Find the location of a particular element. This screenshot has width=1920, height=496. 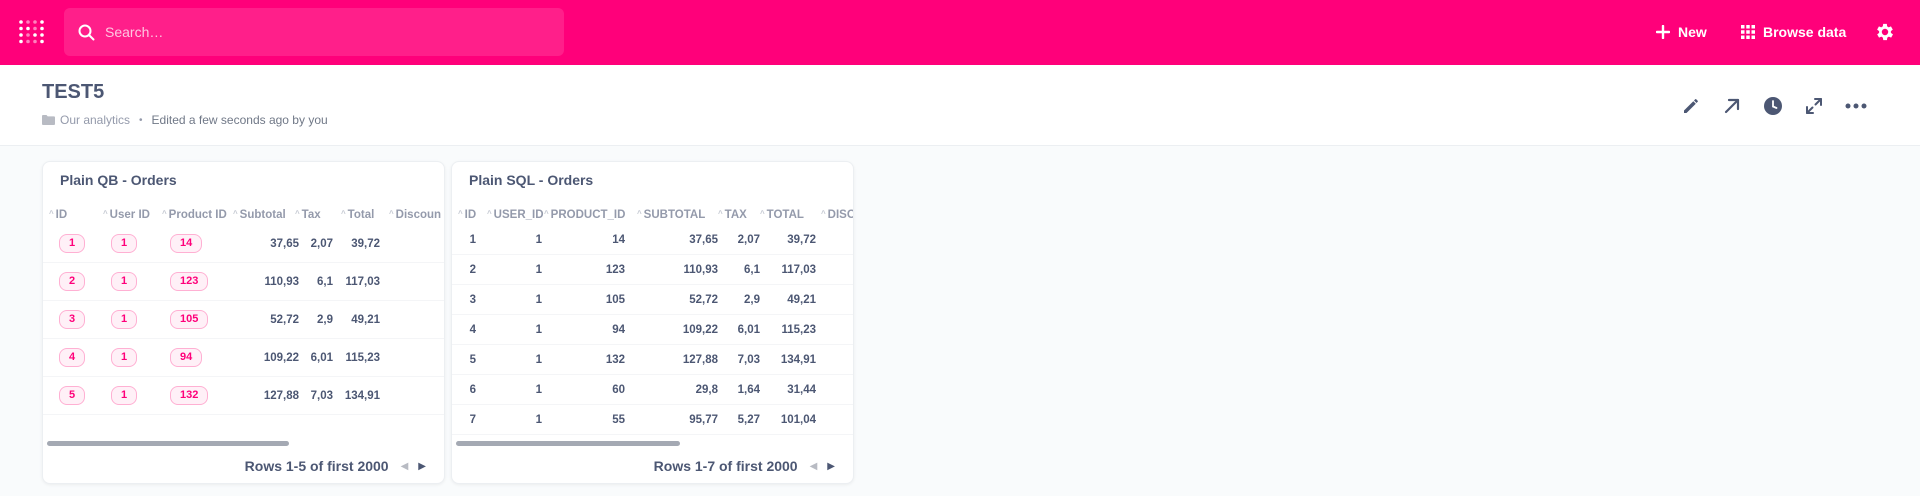

column-header: ^ TAX is located at coordinates (732, 214).